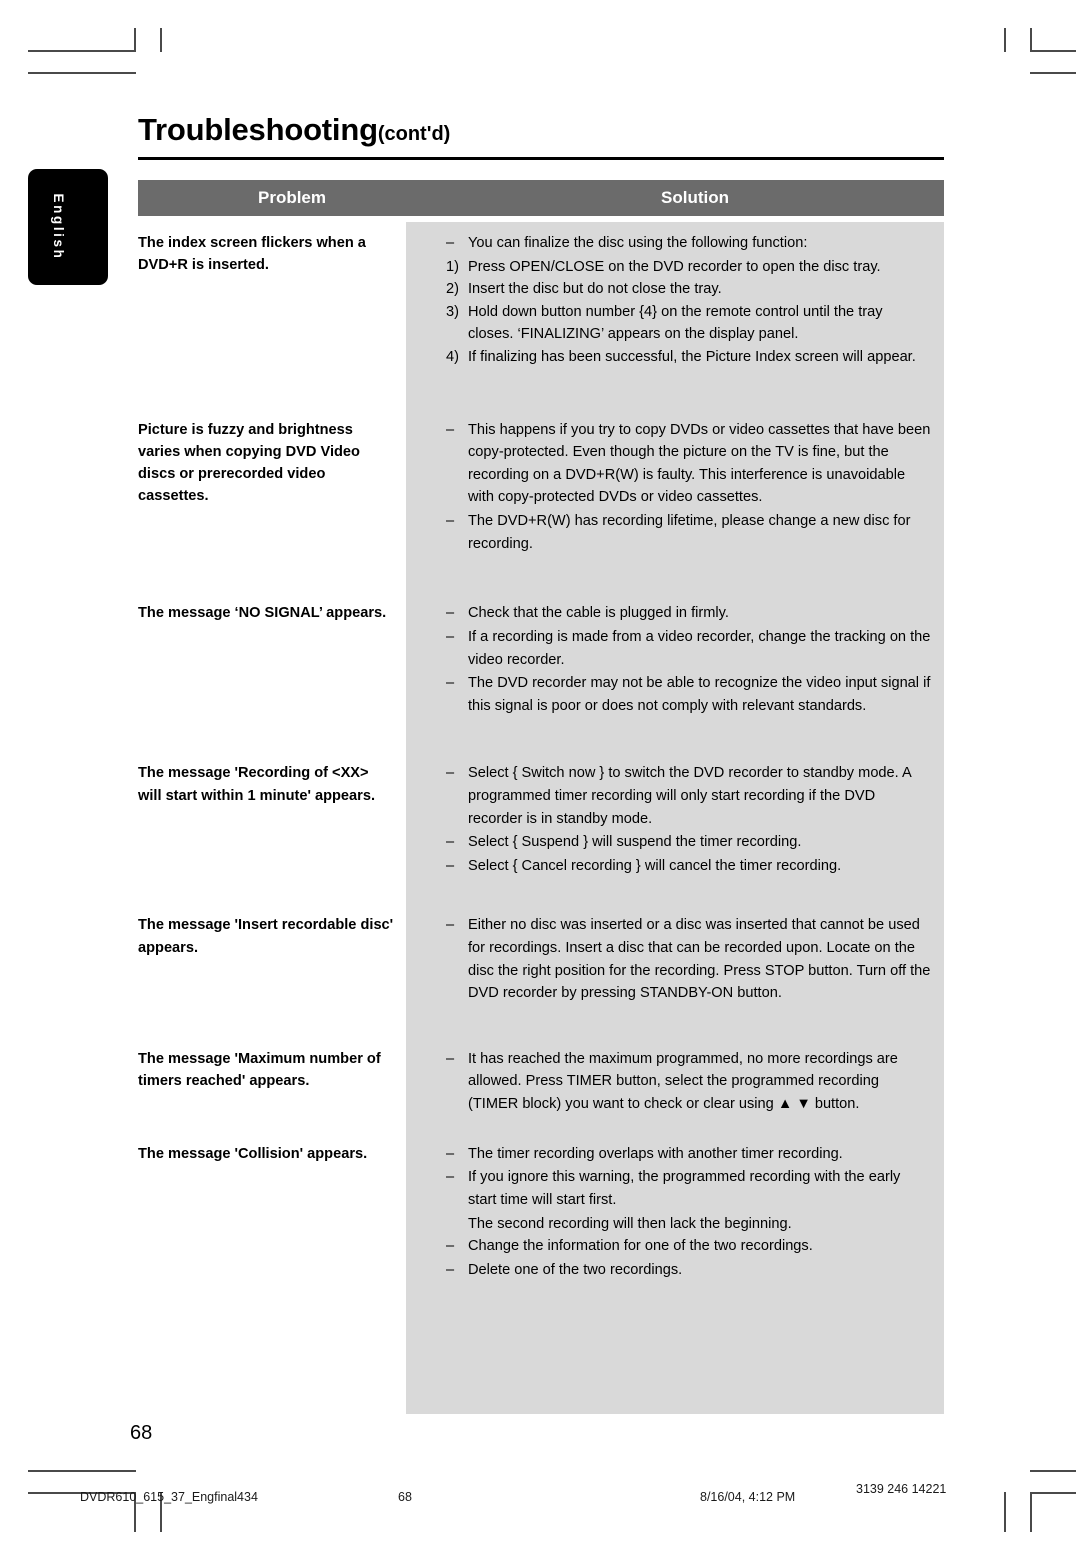 This screenshot has width=1080, height=1544. Describe the element at coordinates (82, 73) in the screenshot. I see `crop-mark-top-left-bleed-h` at that location.